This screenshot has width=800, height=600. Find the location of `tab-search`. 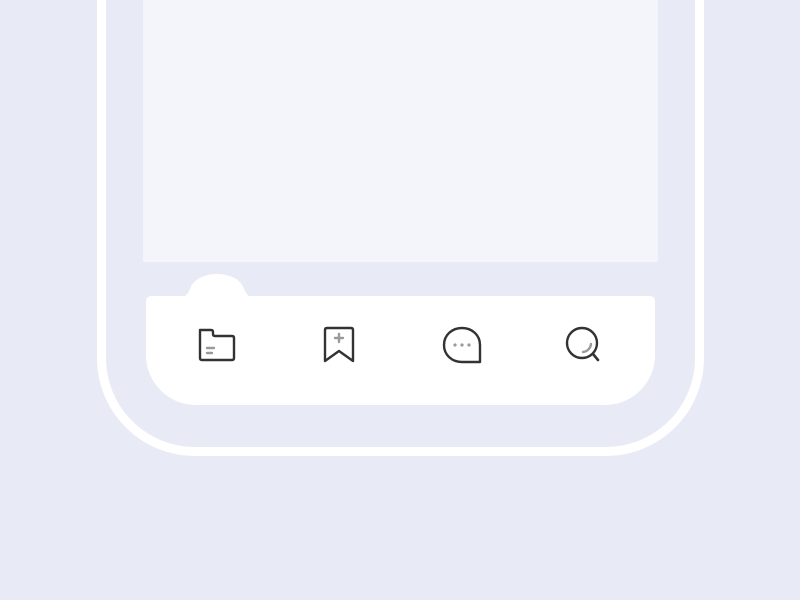

tab-search is located at coordinates (584, 345).